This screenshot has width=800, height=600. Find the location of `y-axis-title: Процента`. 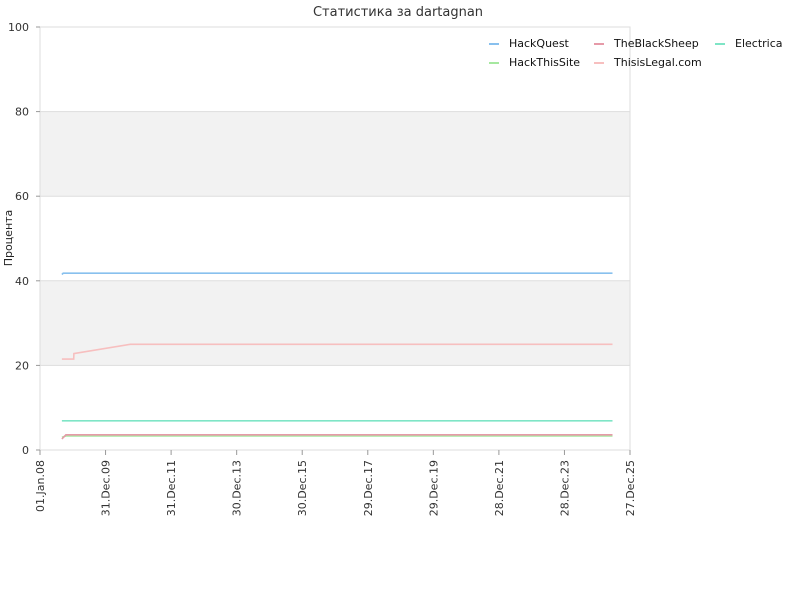

y-axis-title: Процента is located at coordinates (8, 238).